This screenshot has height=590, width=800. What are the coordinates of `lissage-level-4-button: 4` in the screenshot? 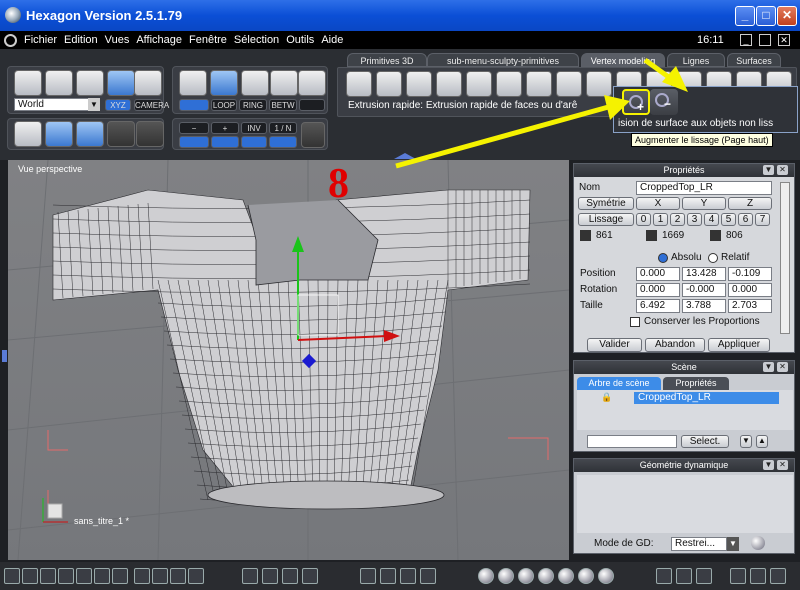 It's located at (711, 219).